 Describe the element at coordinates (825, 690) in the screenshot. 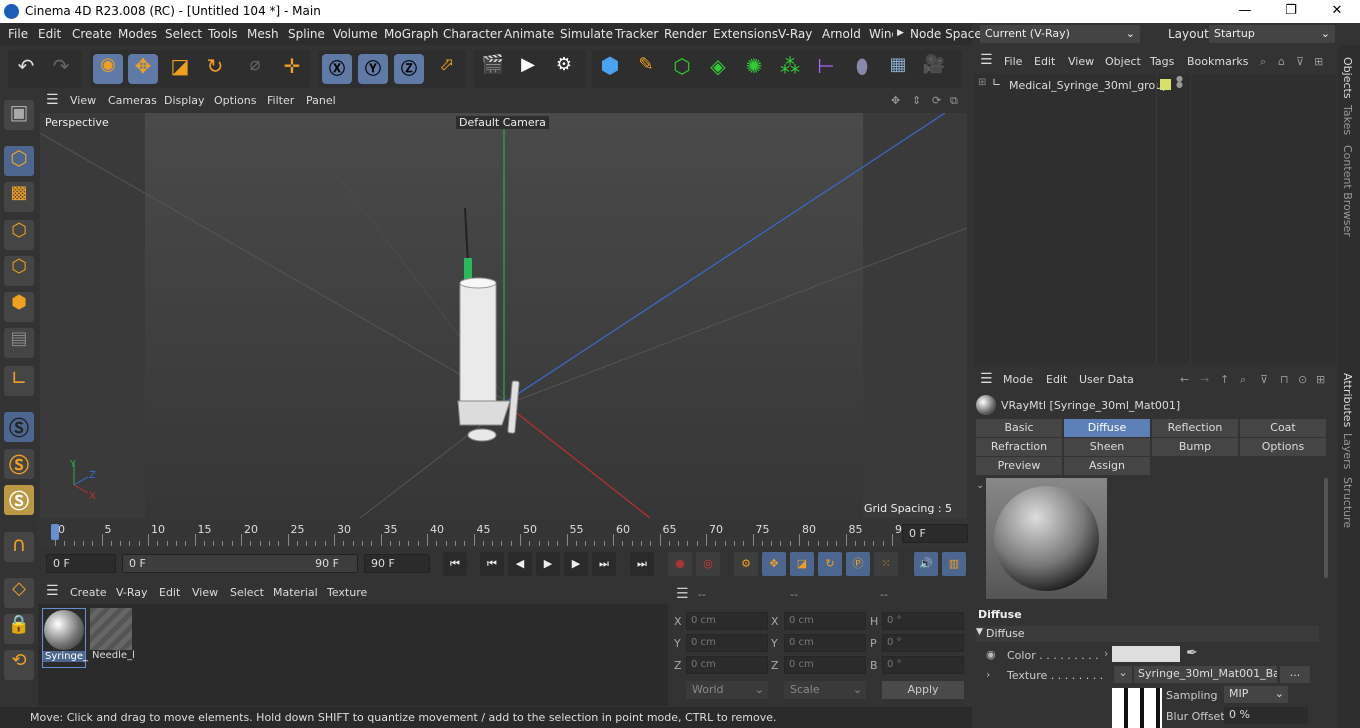

I see `scale-select: Scale ⌄` at that location.